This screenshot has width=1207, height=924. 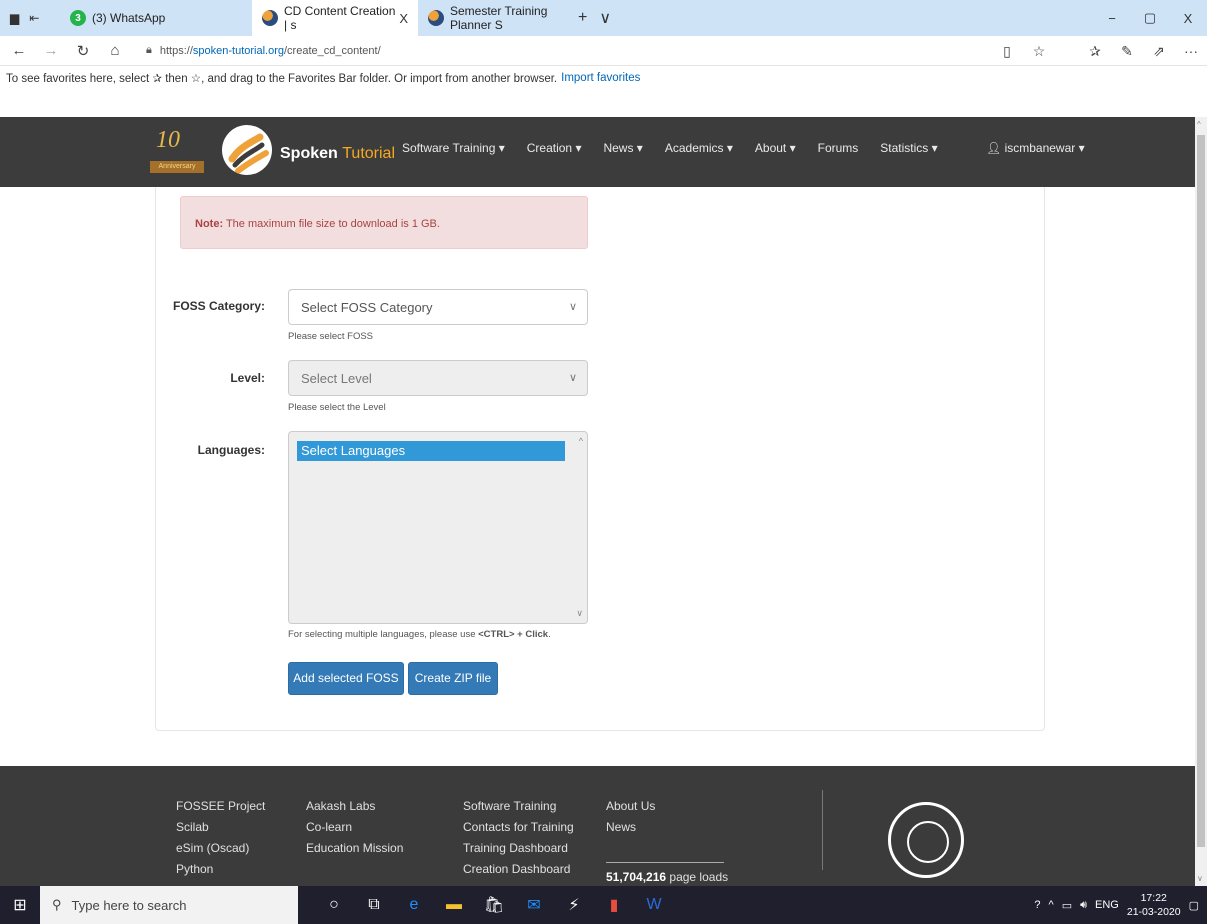 I want to click on reading-view-icon: ▯, so click(x=1007, y=51).